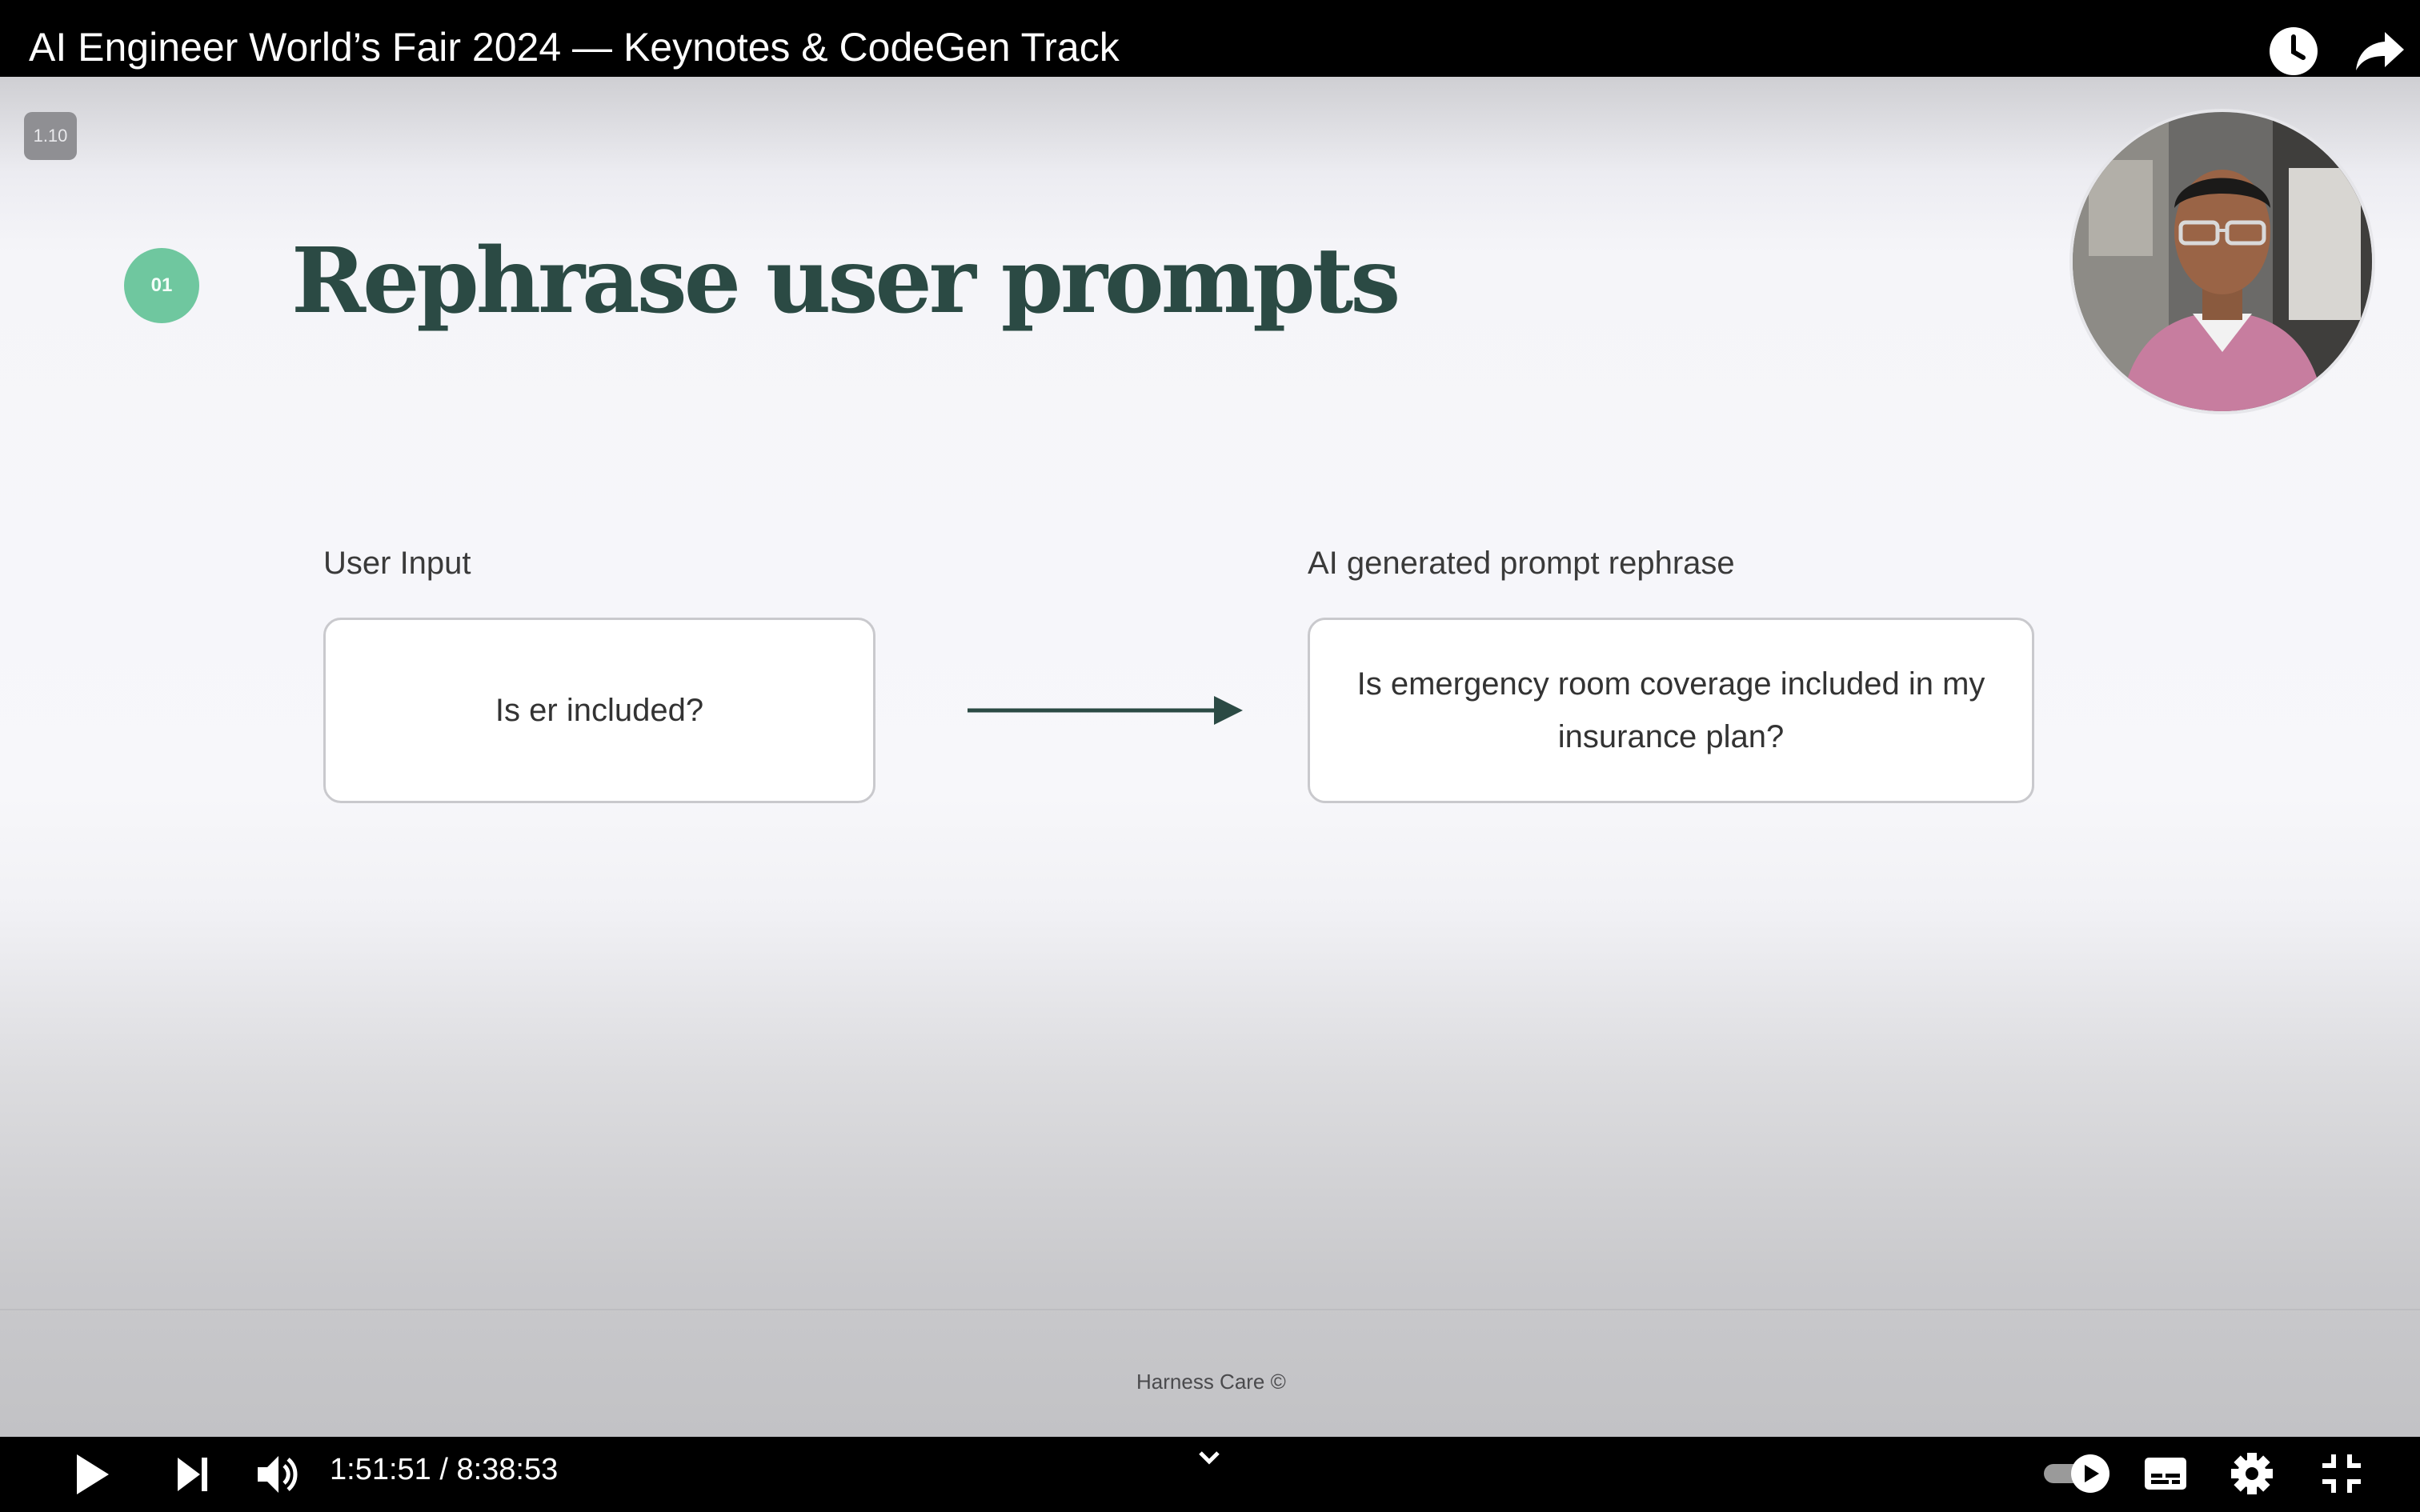 Image resolution: width=2420 pixels, height=1512 pixels. What do you see at coordinates (444, 1469) in the screenshot?
I see `time-display: 1:51:51 / 8:38:53` at bounding box center [444, 1469].